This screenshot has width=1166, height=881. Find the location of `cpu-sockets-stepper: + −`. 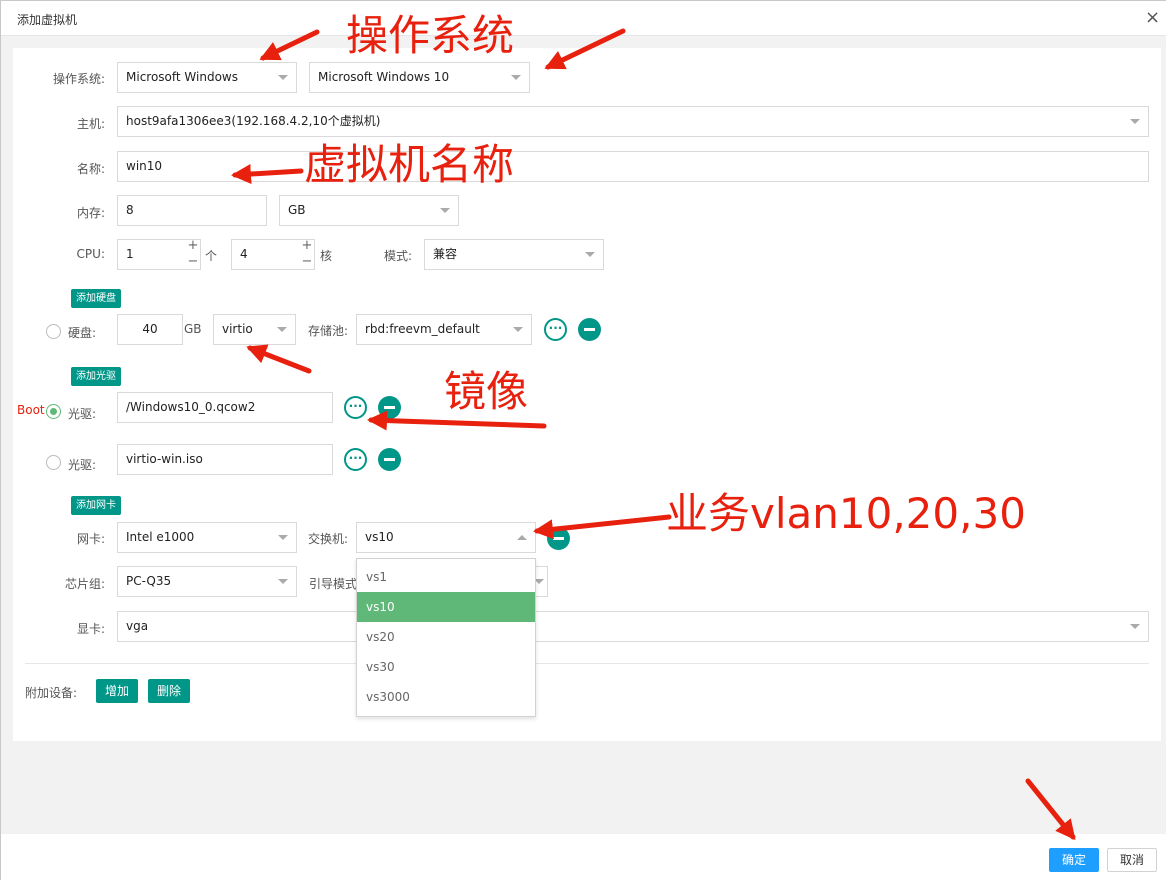

cpu-sockets-stepper: + − is located at coordinates (193, 254).